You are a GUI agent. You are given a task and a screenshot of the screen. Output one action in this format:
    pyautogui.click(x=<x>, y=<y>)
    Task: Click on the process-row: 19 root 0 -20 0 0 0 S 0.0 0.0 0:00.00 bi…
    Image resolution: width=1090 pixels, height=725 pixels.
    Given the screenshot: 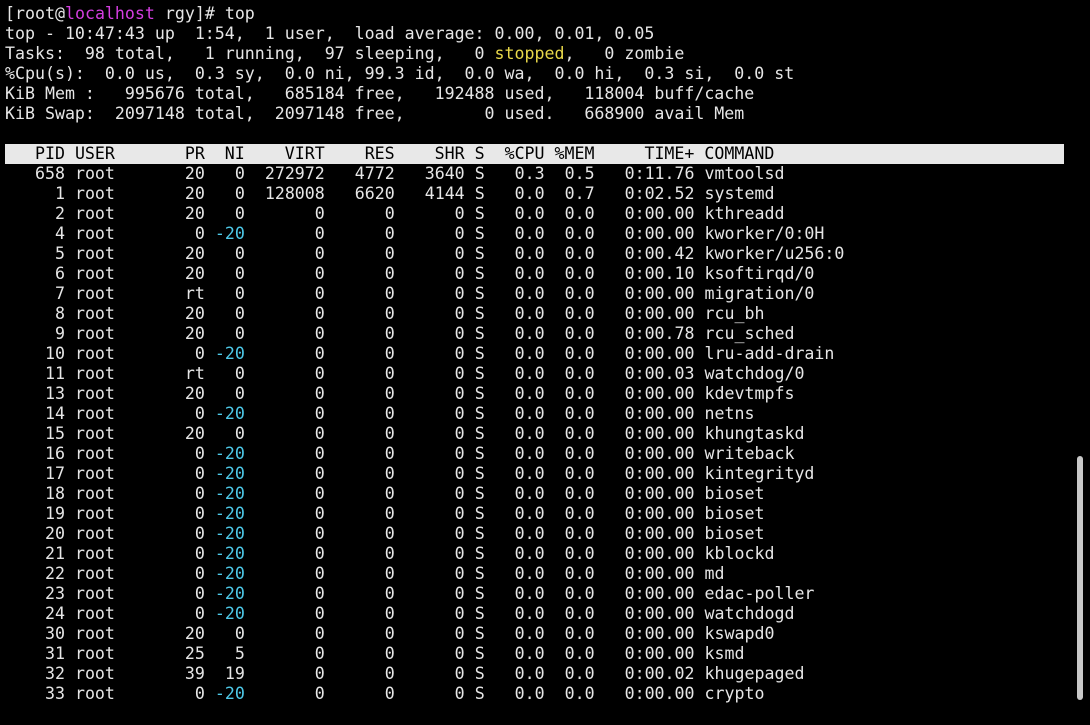 What is the action you would take?
    pyautogui.click(x=534, y=514)
    